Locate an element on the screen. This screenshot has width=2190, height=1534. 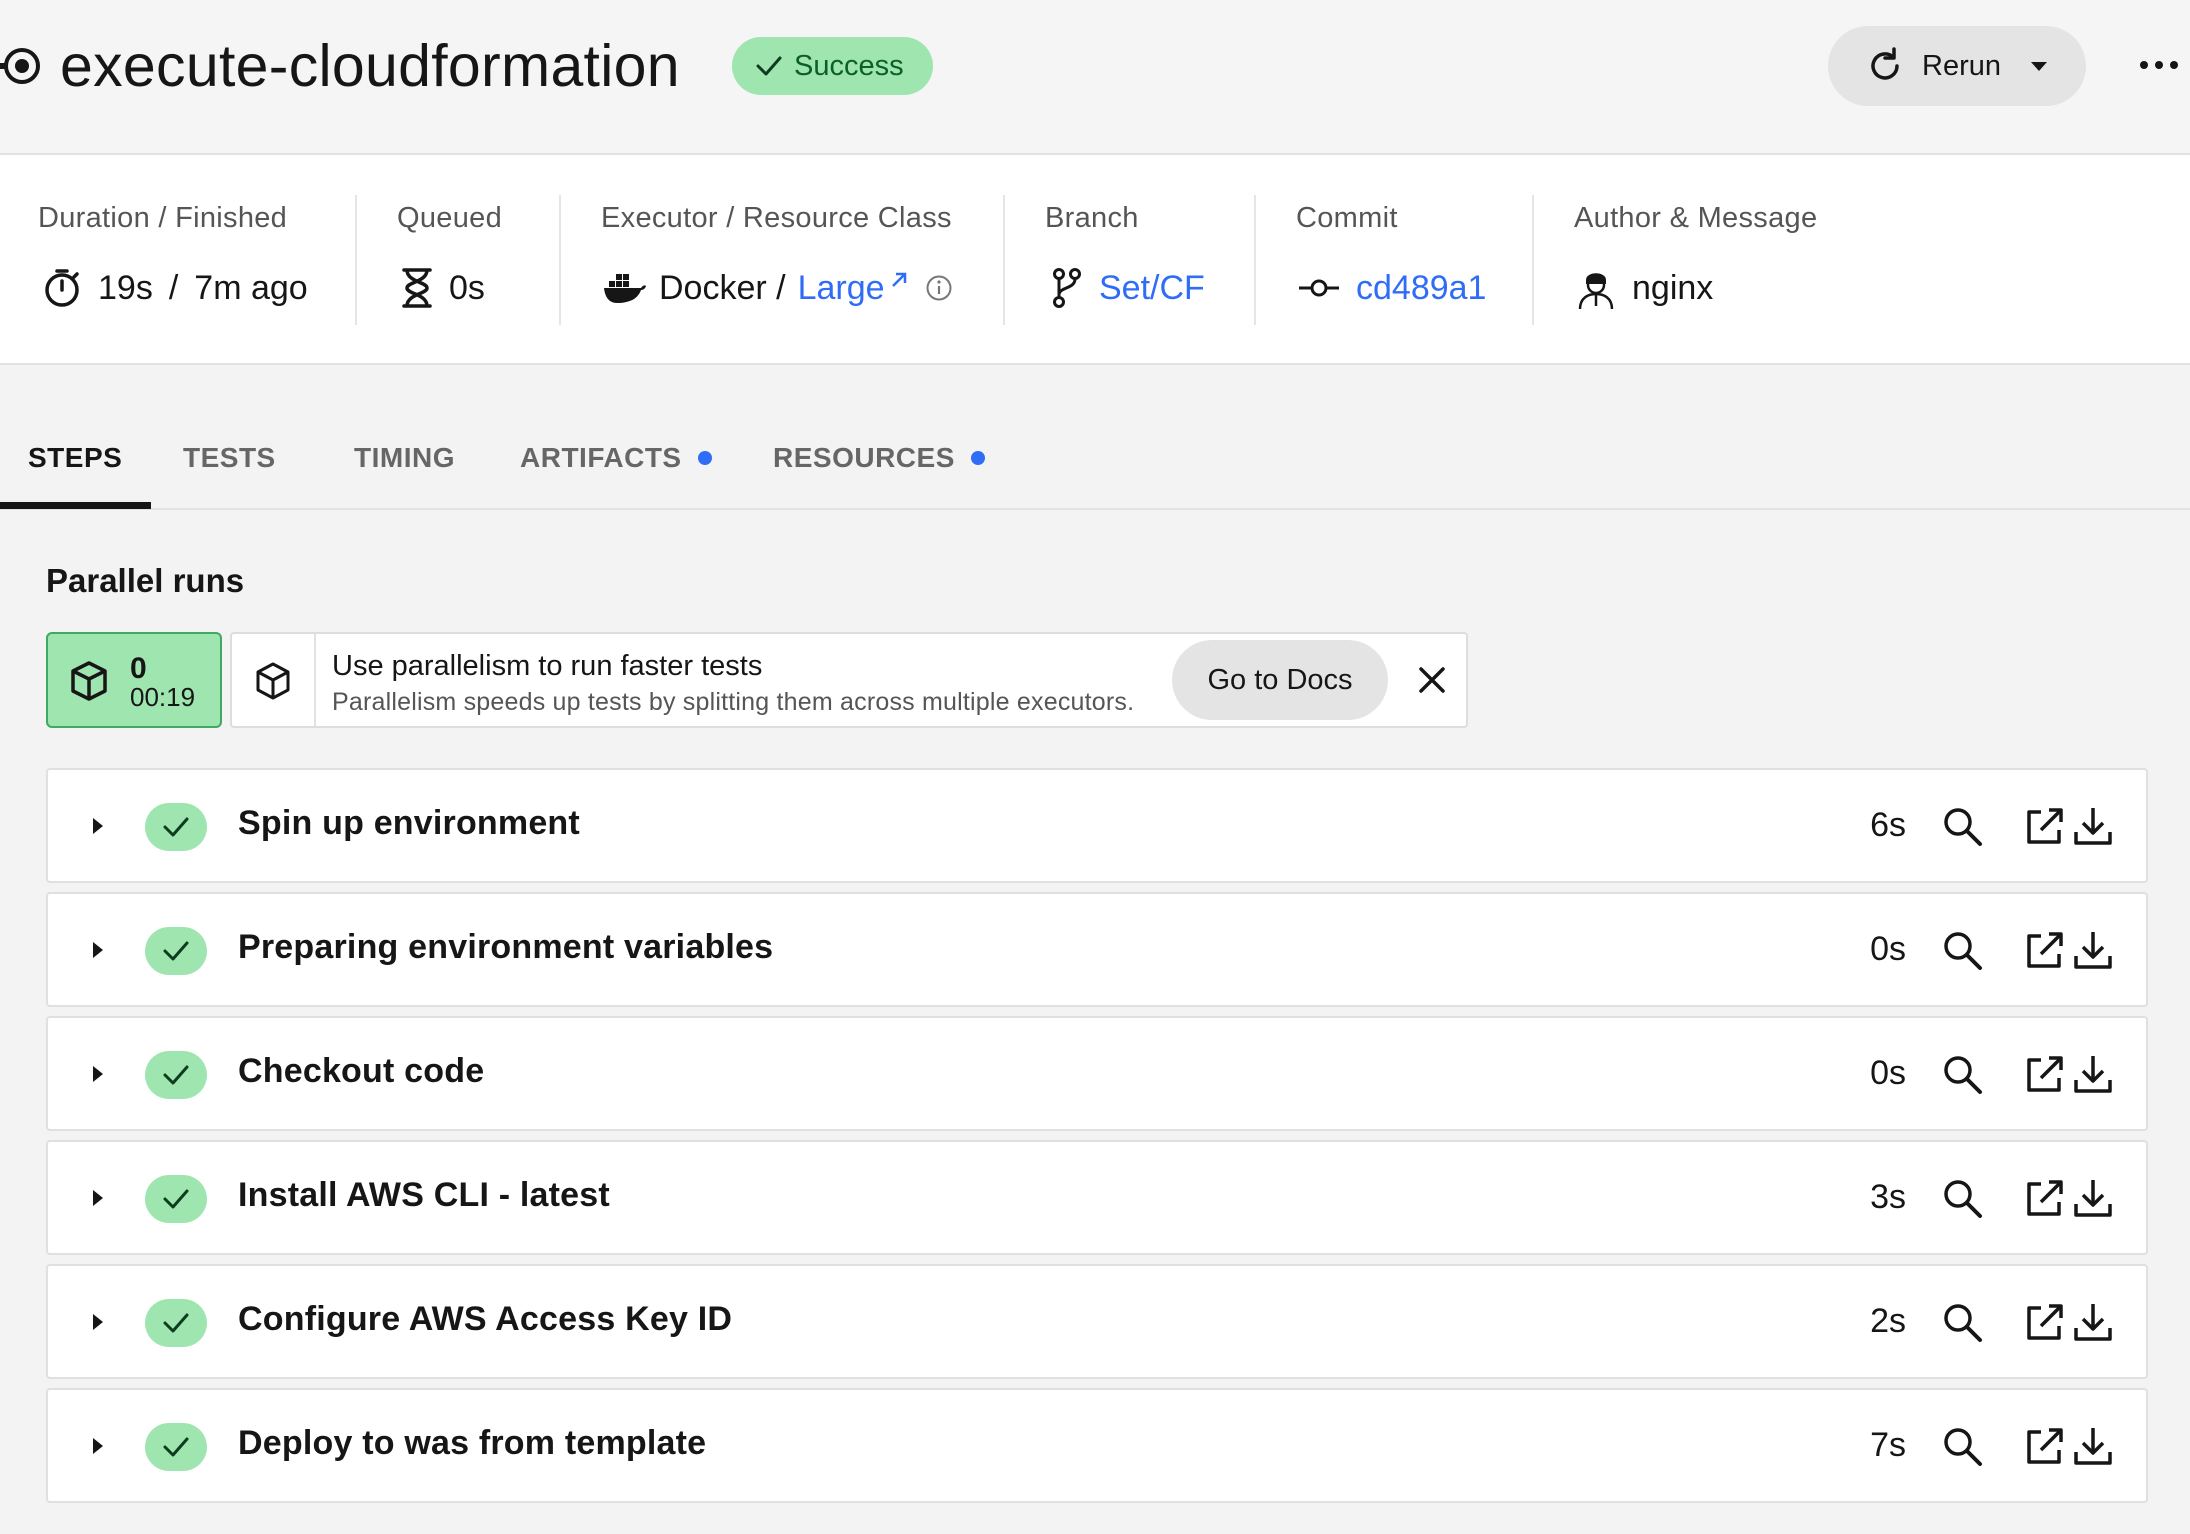
meta-value-branch: Set/CF is located at coordinates (1128, 288).